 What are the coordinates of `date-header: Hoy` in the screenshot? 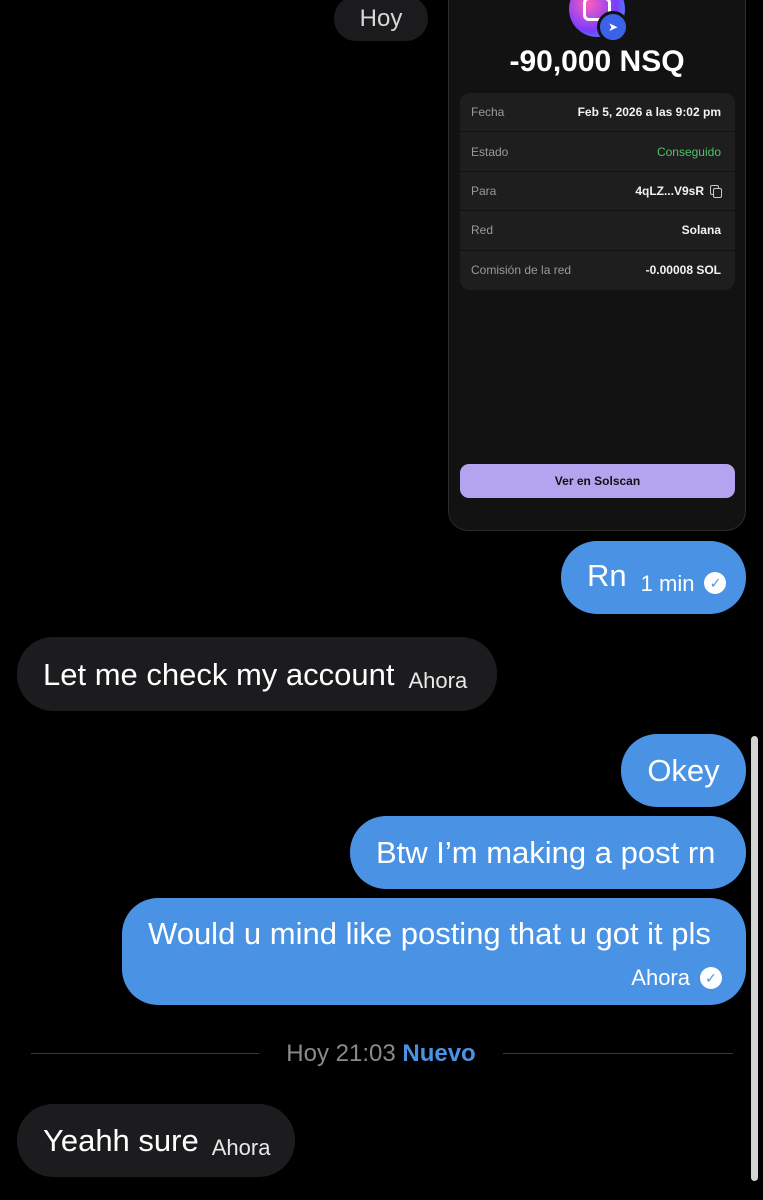 It's located at (381, 20).